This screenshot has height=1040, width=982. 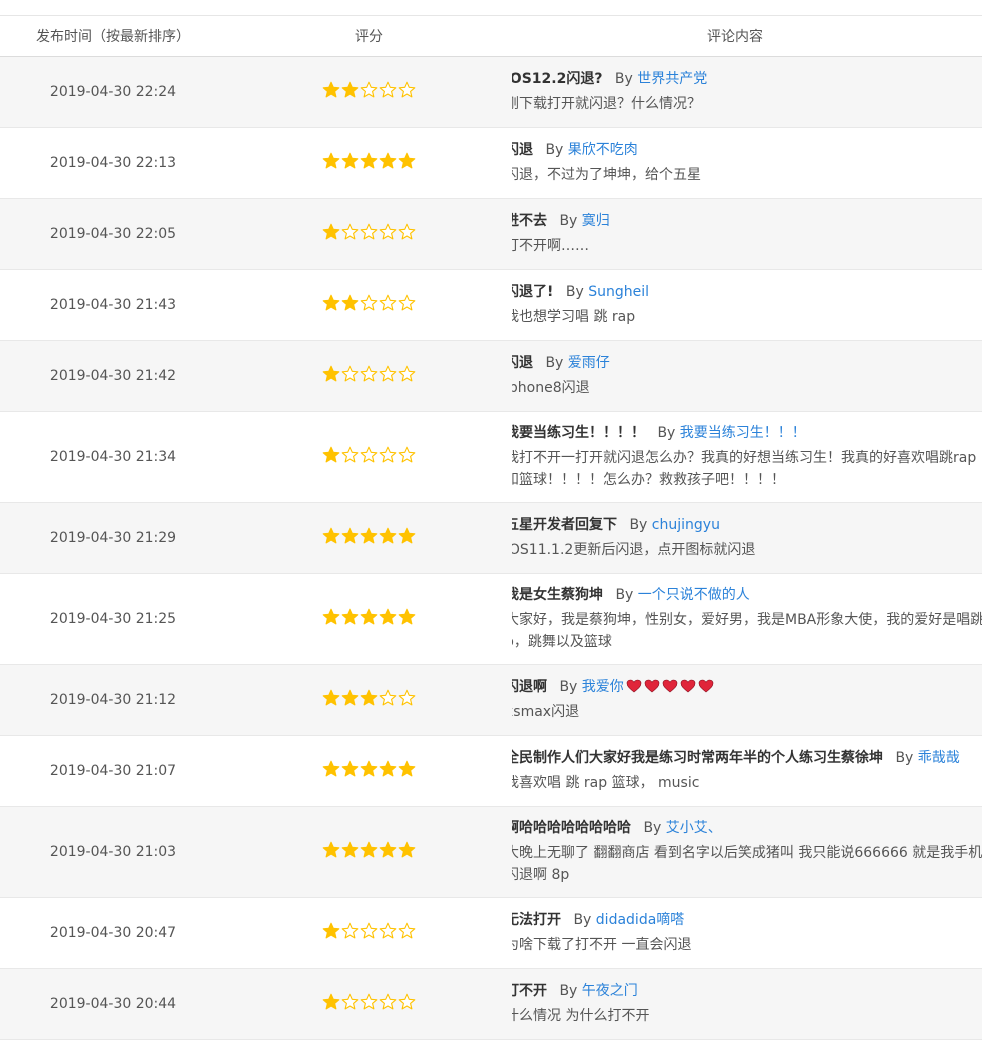 I want to click on col-date-header: 发布时间（按最新排序）, so click(x=113, y=36).